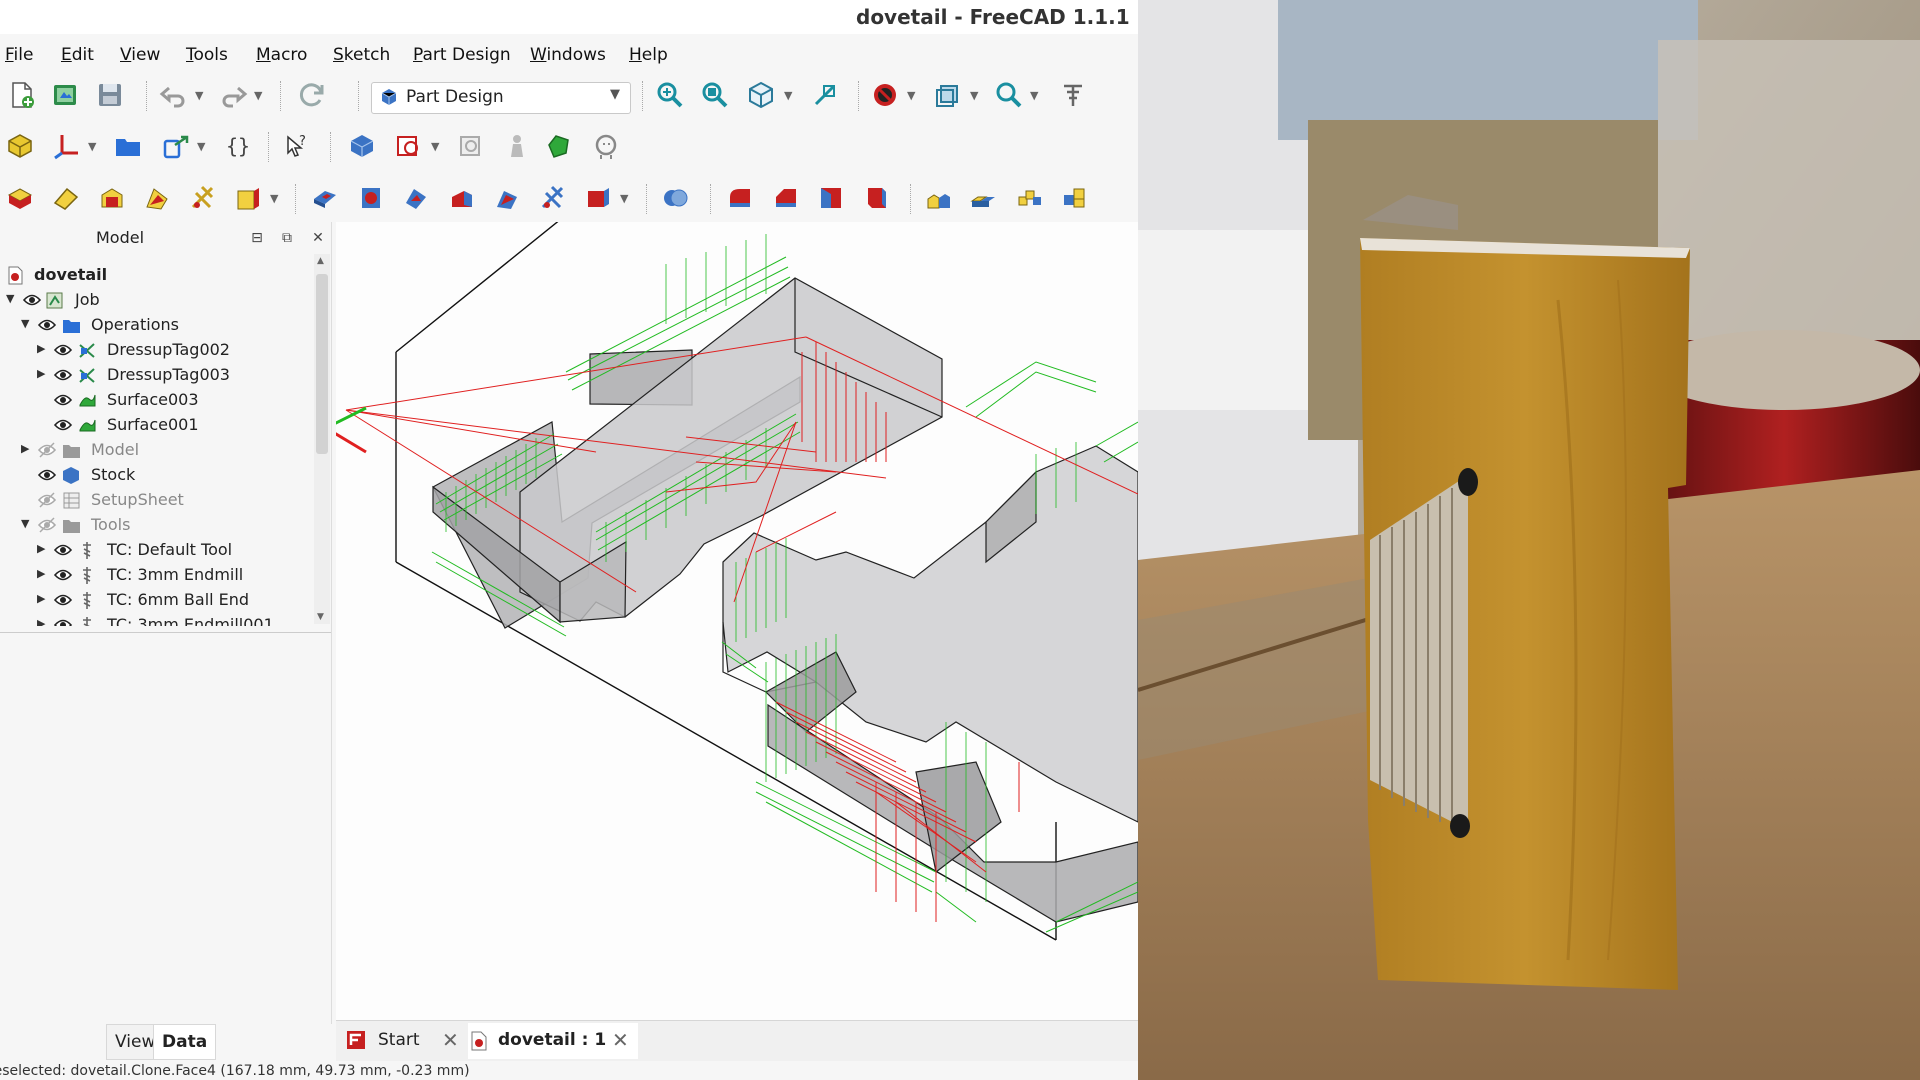  I want to click on clone-icon, so click(517, 146).